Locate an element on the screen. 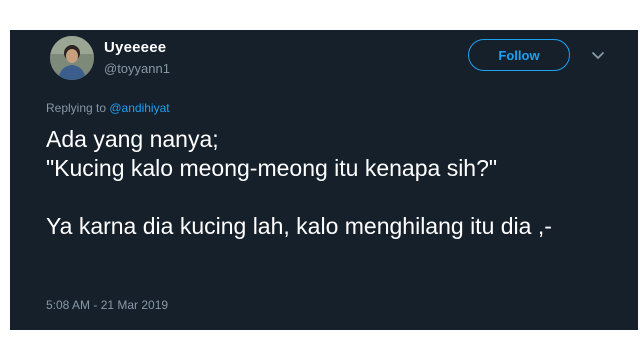 The image size is (640, 360). replying-to-mention: @andihiyat is located at coordinates (139, 108).